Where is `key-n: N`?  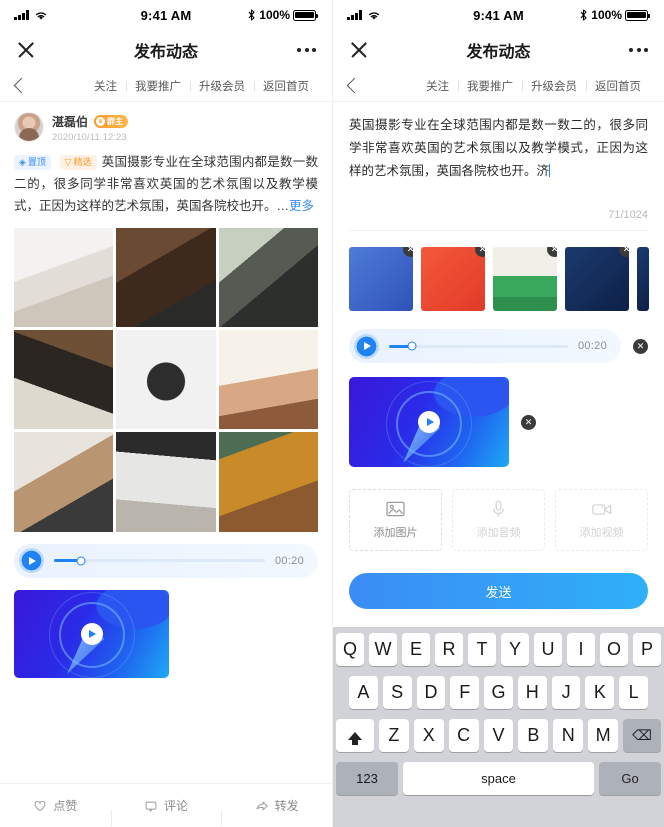
key-n: N is located at coordinates (568, 735).